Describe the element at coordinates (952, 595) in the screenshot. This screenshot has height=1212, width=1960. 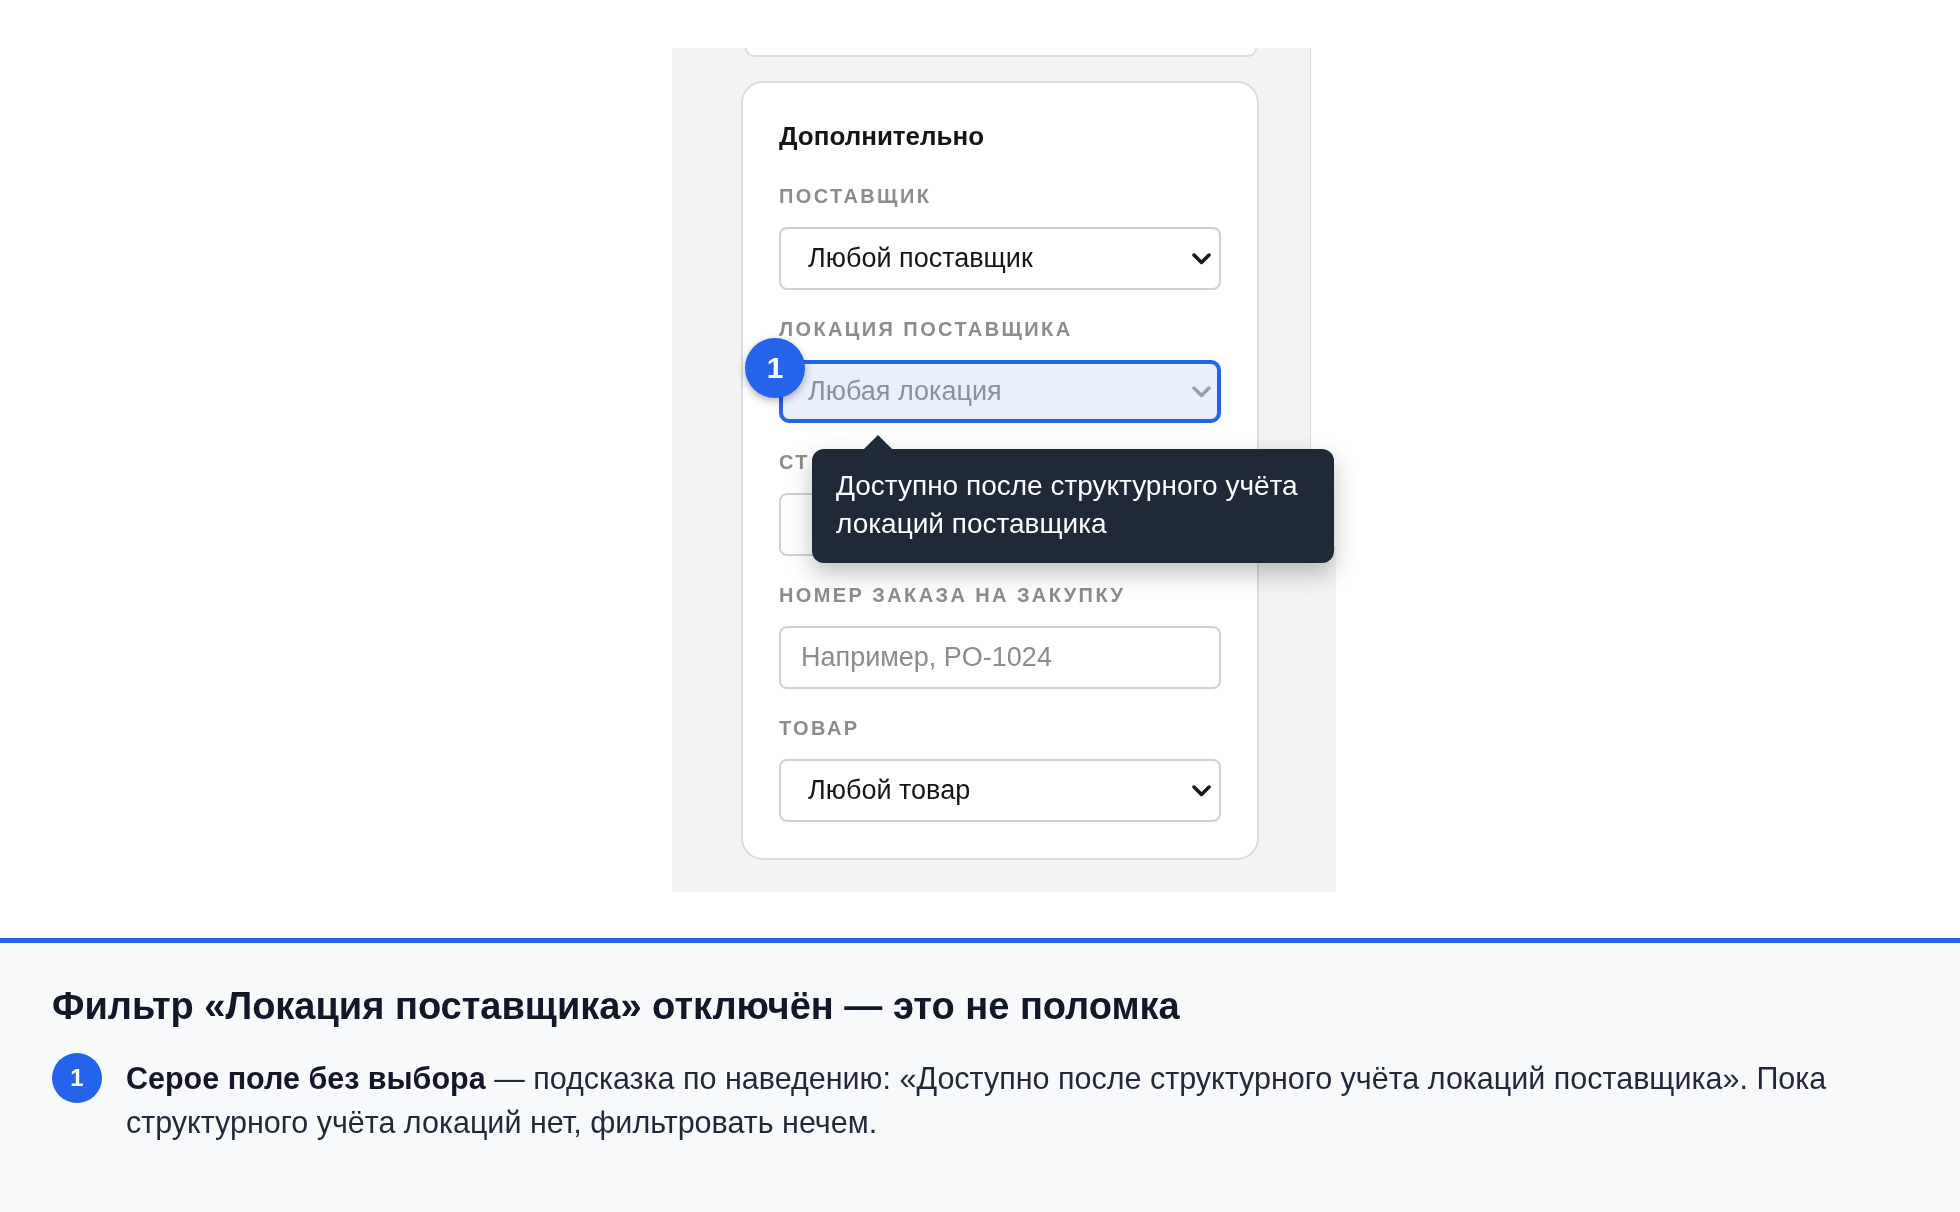
I see `field-label: НОМЕР ЗАКАЗА НА ЗАКУПКУ` at that location.